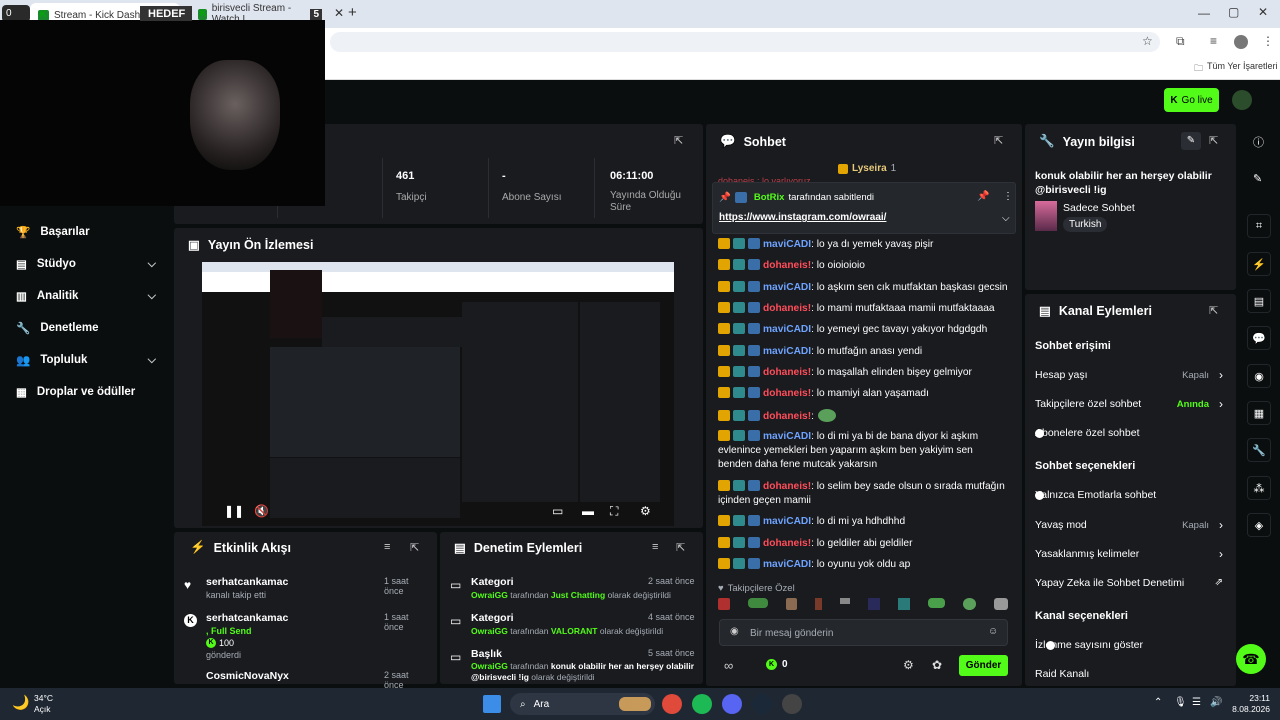 This screenshot has height=720, width=1280. I want to click on channel-action-row: Yalnızca Emotlarla sohbet, so click(1130, 496).